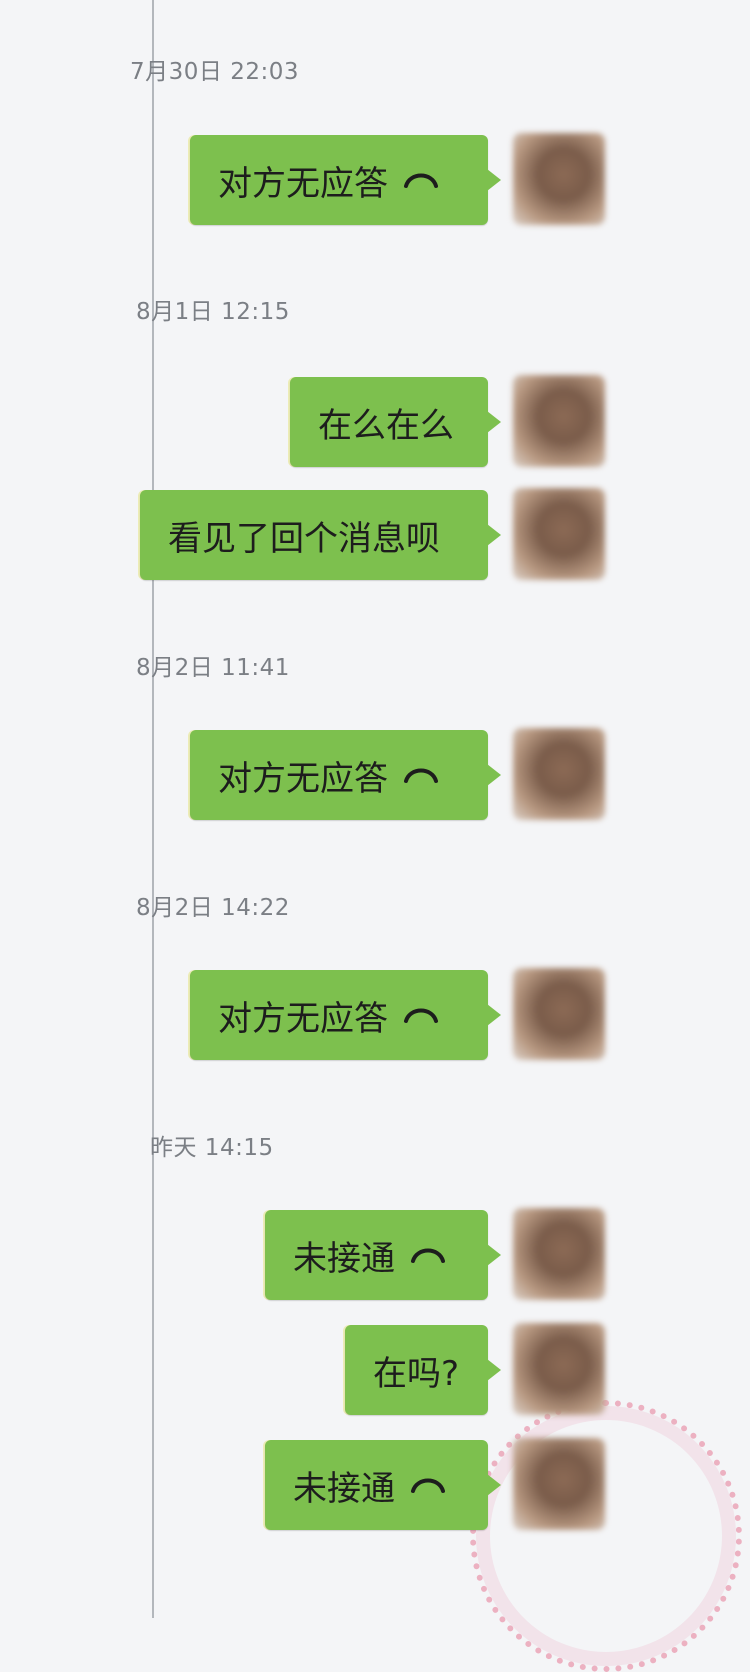 The image size is (750, 1672). What do you see at coordinates (213, 312) in the screenshot?
I see `timestamp: 8月1日 12:15` at bounding box center [213, 312].